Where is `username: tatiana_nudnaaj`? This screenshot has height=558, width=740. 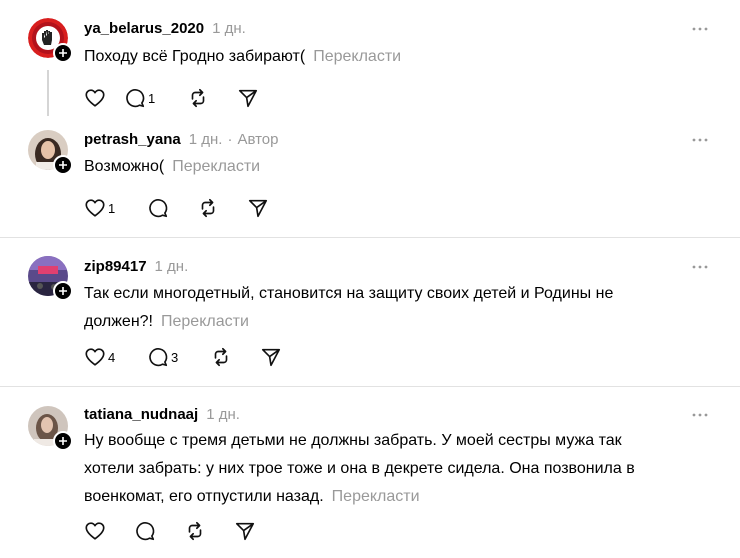
username: tatiana_nudnaaj is located at coordinates (141, 414).